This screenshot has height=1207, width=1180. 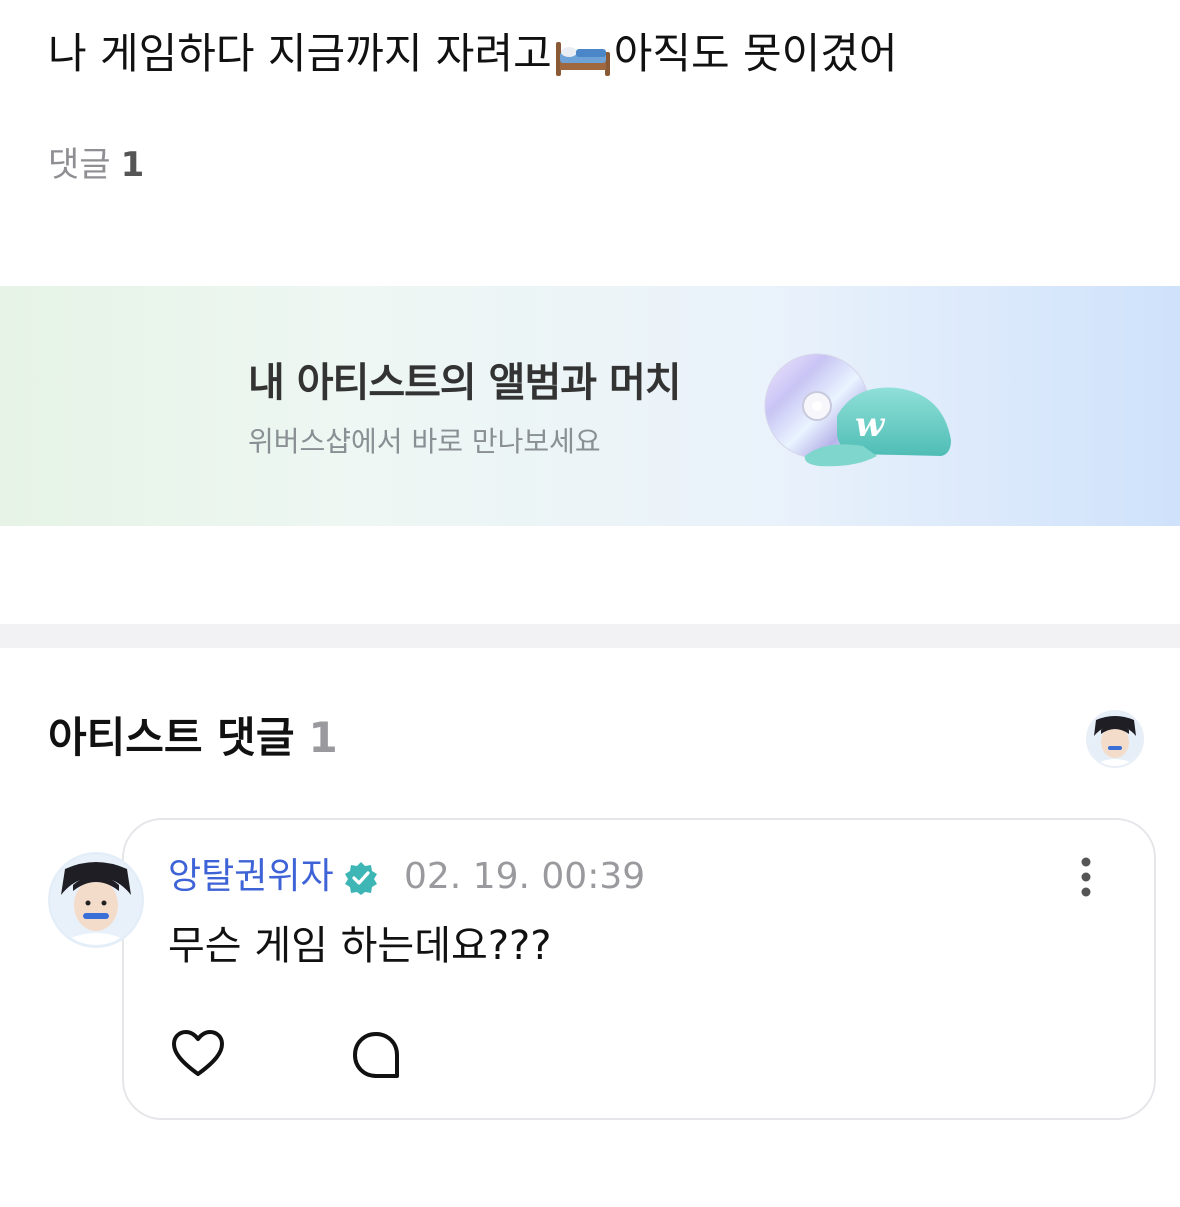 What do you see at coordinates (361, 878) in the screenshot?
I see `verified-badge-icon` at bounding box center [361, 878].